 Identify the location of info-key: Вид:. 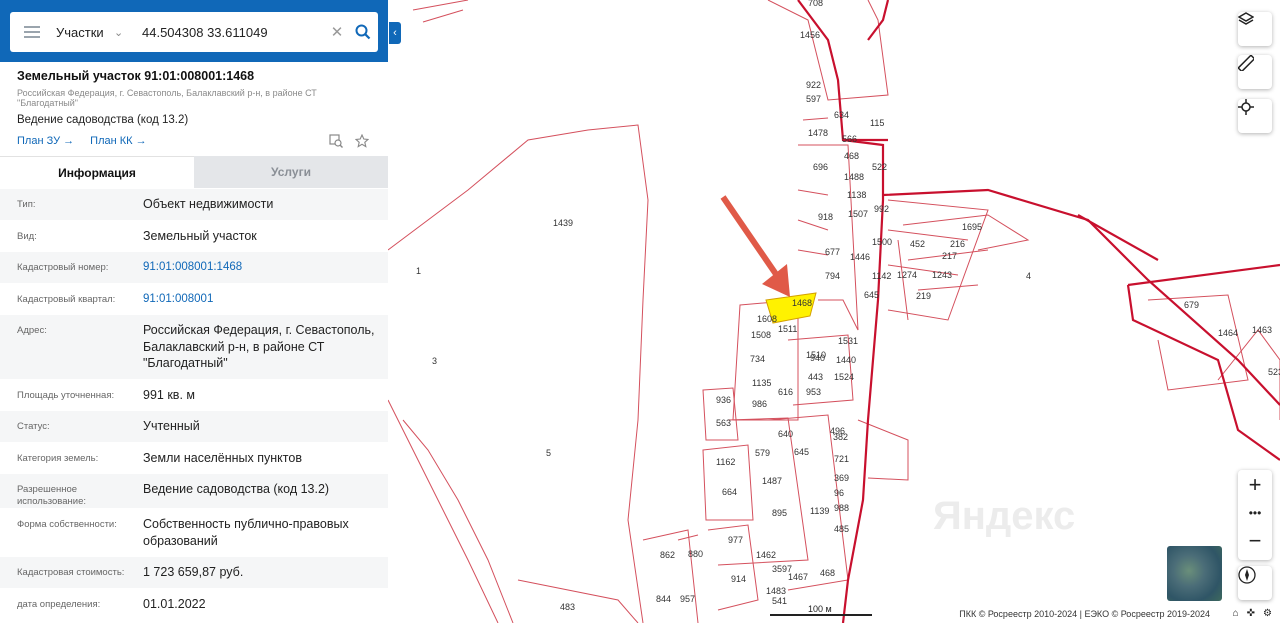
(27, 236).